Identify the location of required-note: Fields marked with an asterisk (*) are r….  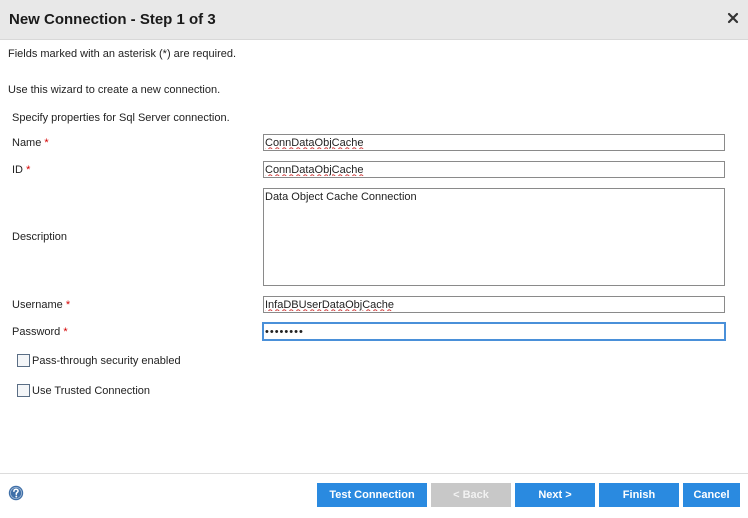
(122, 54).